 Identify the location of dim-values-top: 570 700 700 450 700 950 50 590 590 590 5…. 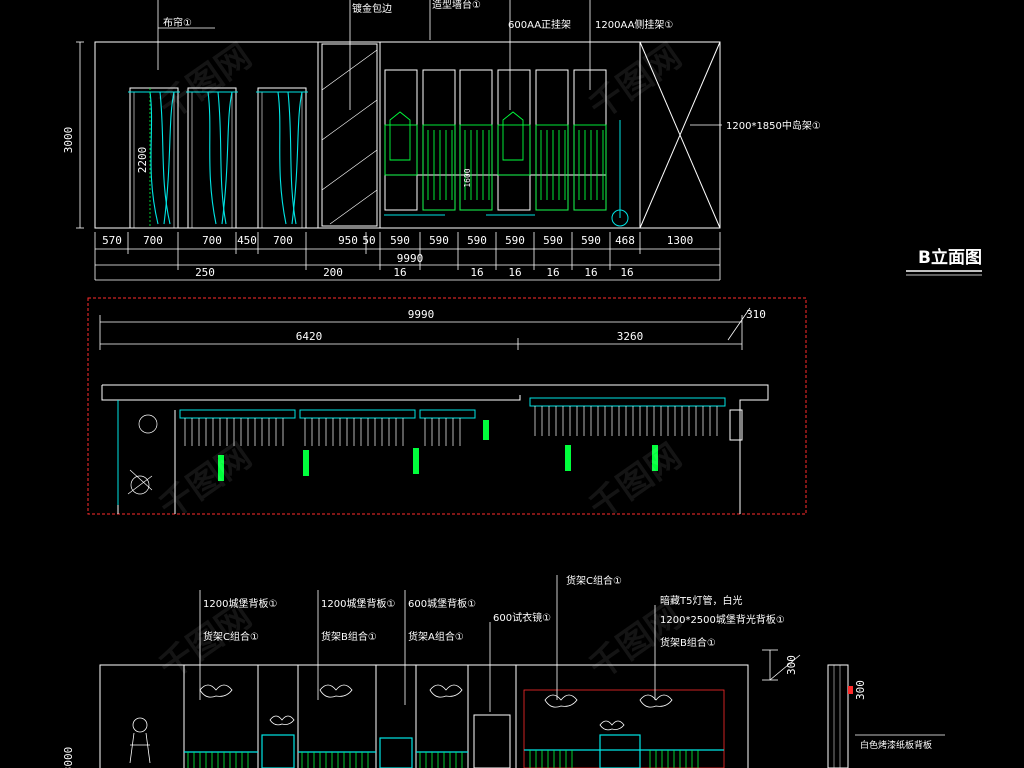
(397, 240).